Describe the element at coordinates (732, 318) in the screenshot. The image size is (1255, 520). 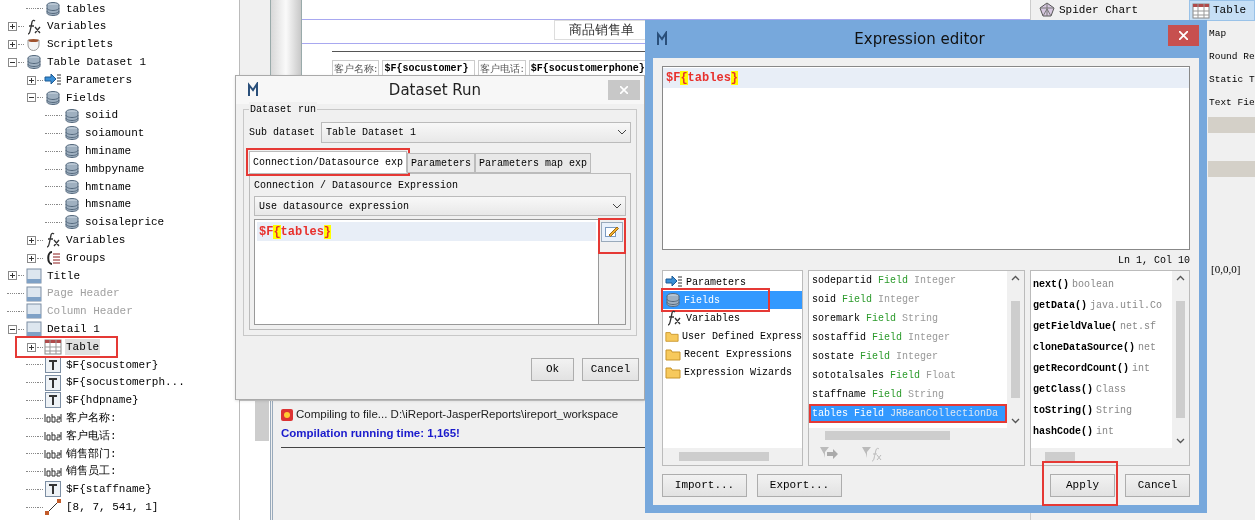
I see `category-item: Variables` at that location.